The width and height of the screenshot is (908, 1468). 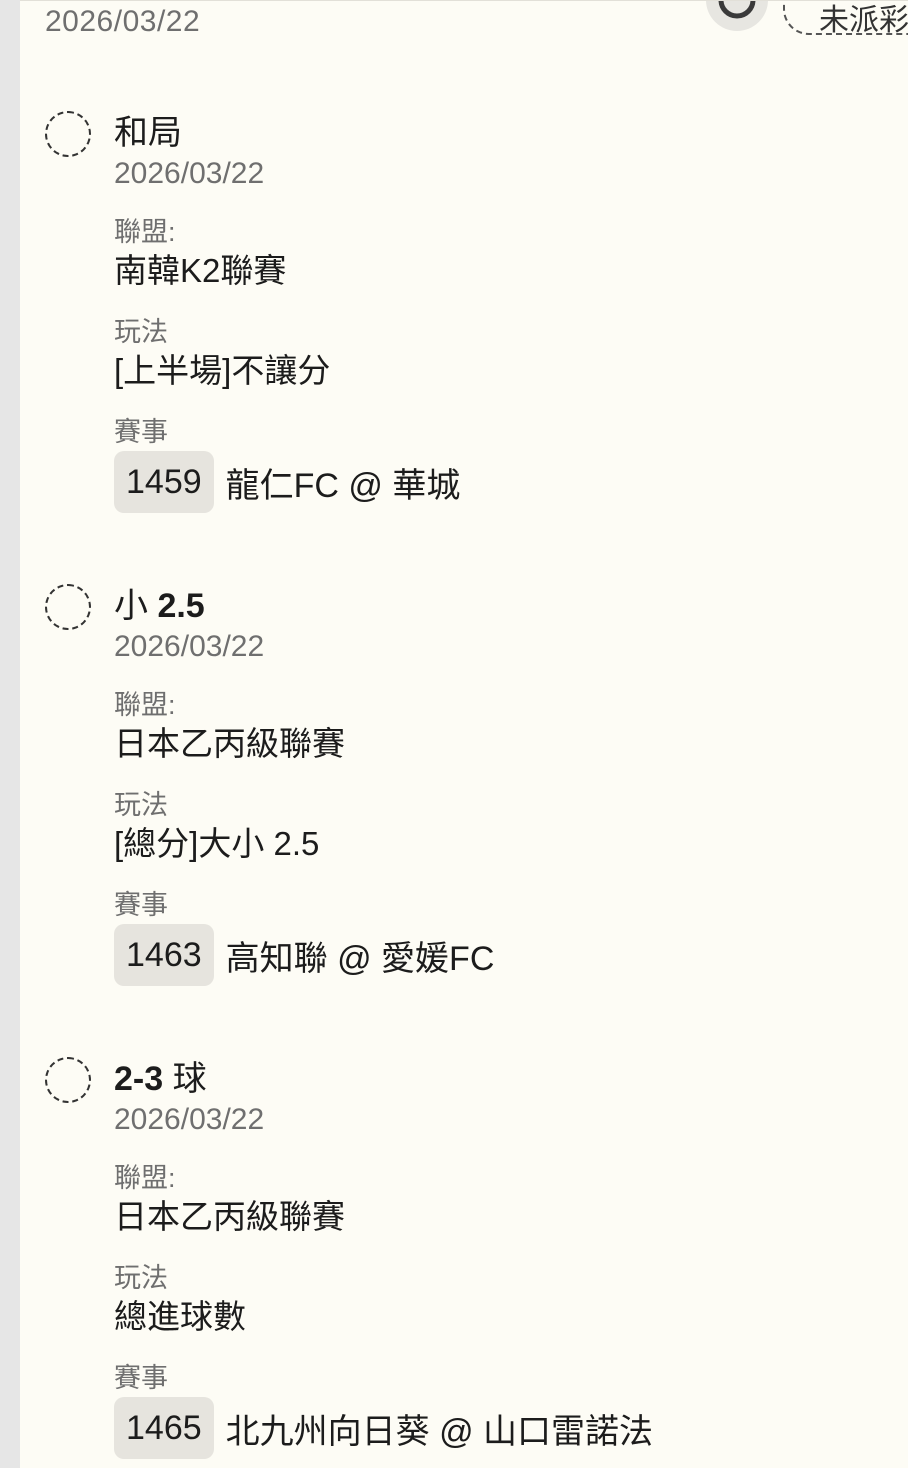 I want to click on match-id-badge: 1465, so click(x=164, y=1428).